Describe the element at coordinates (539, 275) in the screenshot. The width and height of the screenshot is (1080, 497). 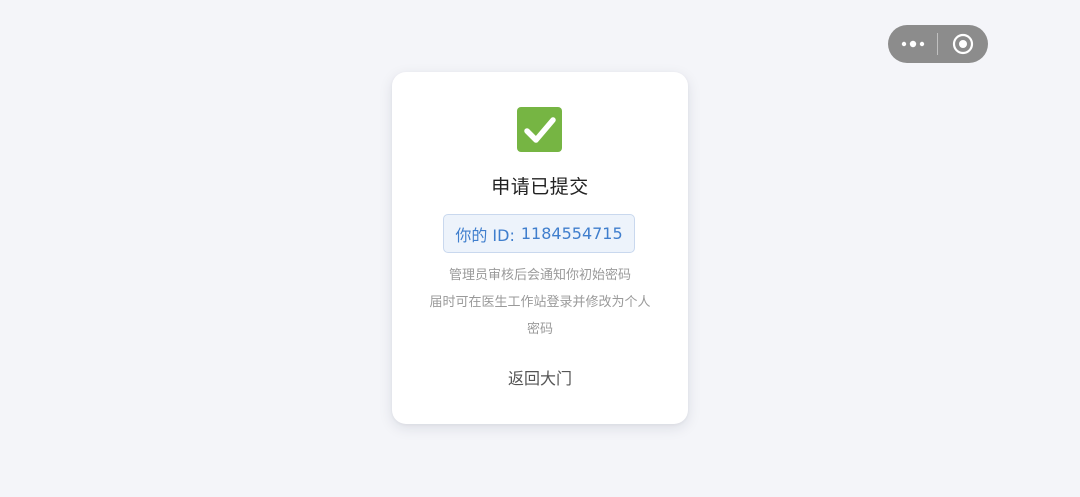
I see `info-text-line-1: 管理员审核后会通知你初始密码` at that location.